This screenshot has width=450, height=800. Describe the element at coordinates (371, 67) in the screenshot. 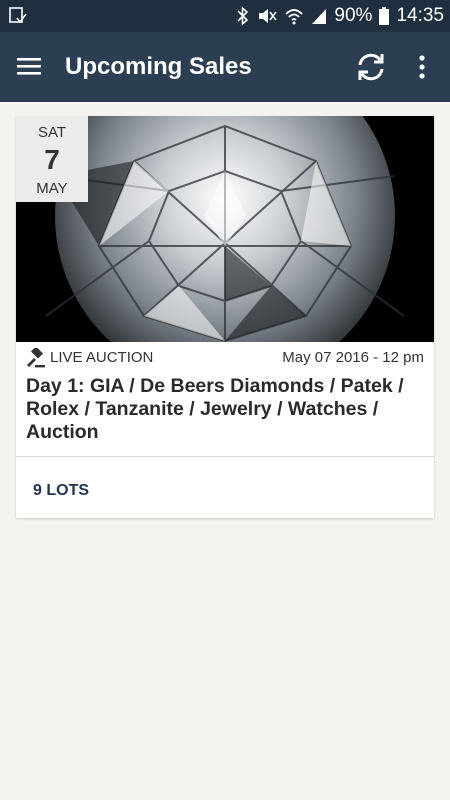

I see `refresh-icon` at that location.